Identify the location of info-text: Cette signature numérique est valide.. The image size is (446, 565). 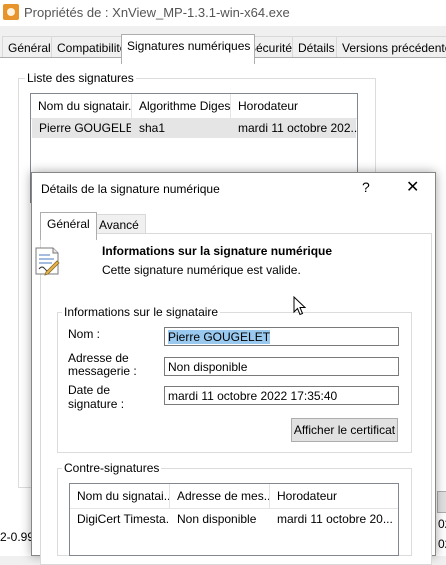
(201, 270).